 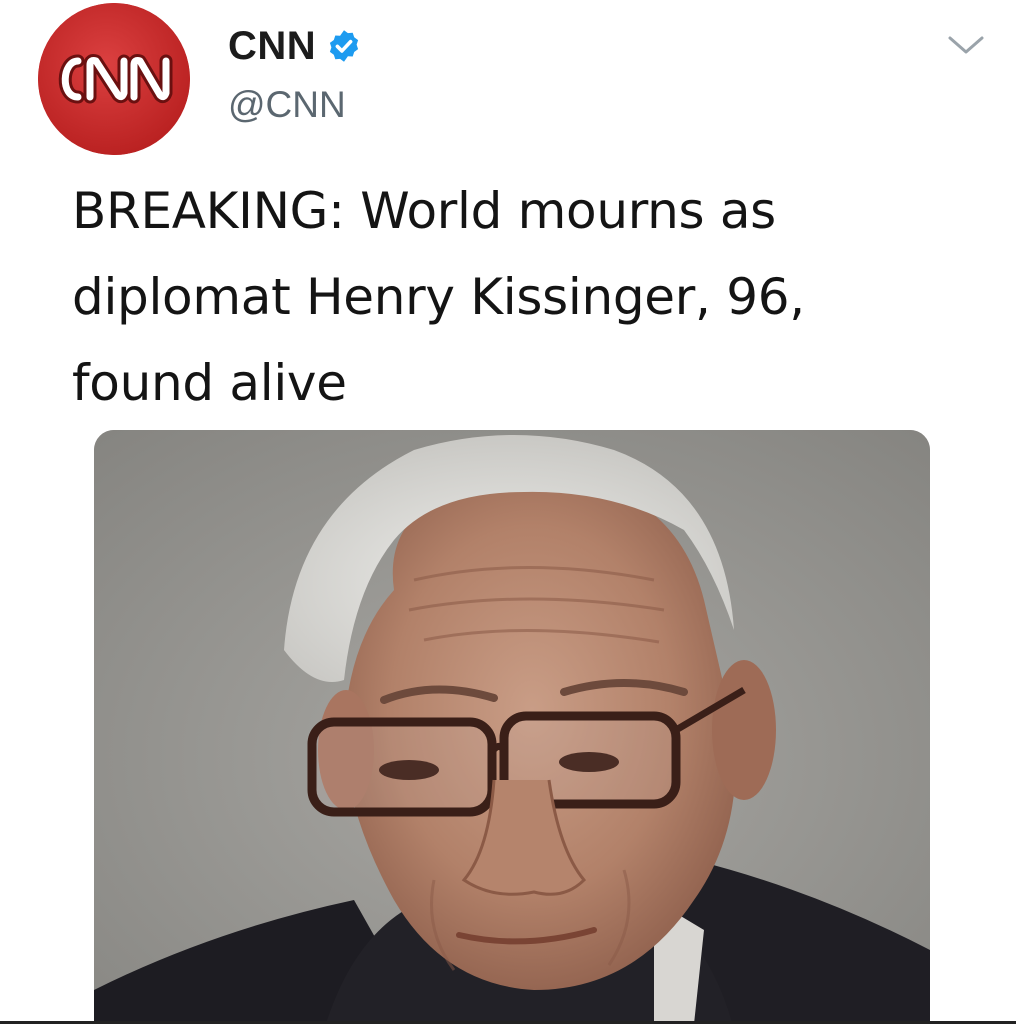 I want to click on display-name: CNN, so click(x=272, y=46).